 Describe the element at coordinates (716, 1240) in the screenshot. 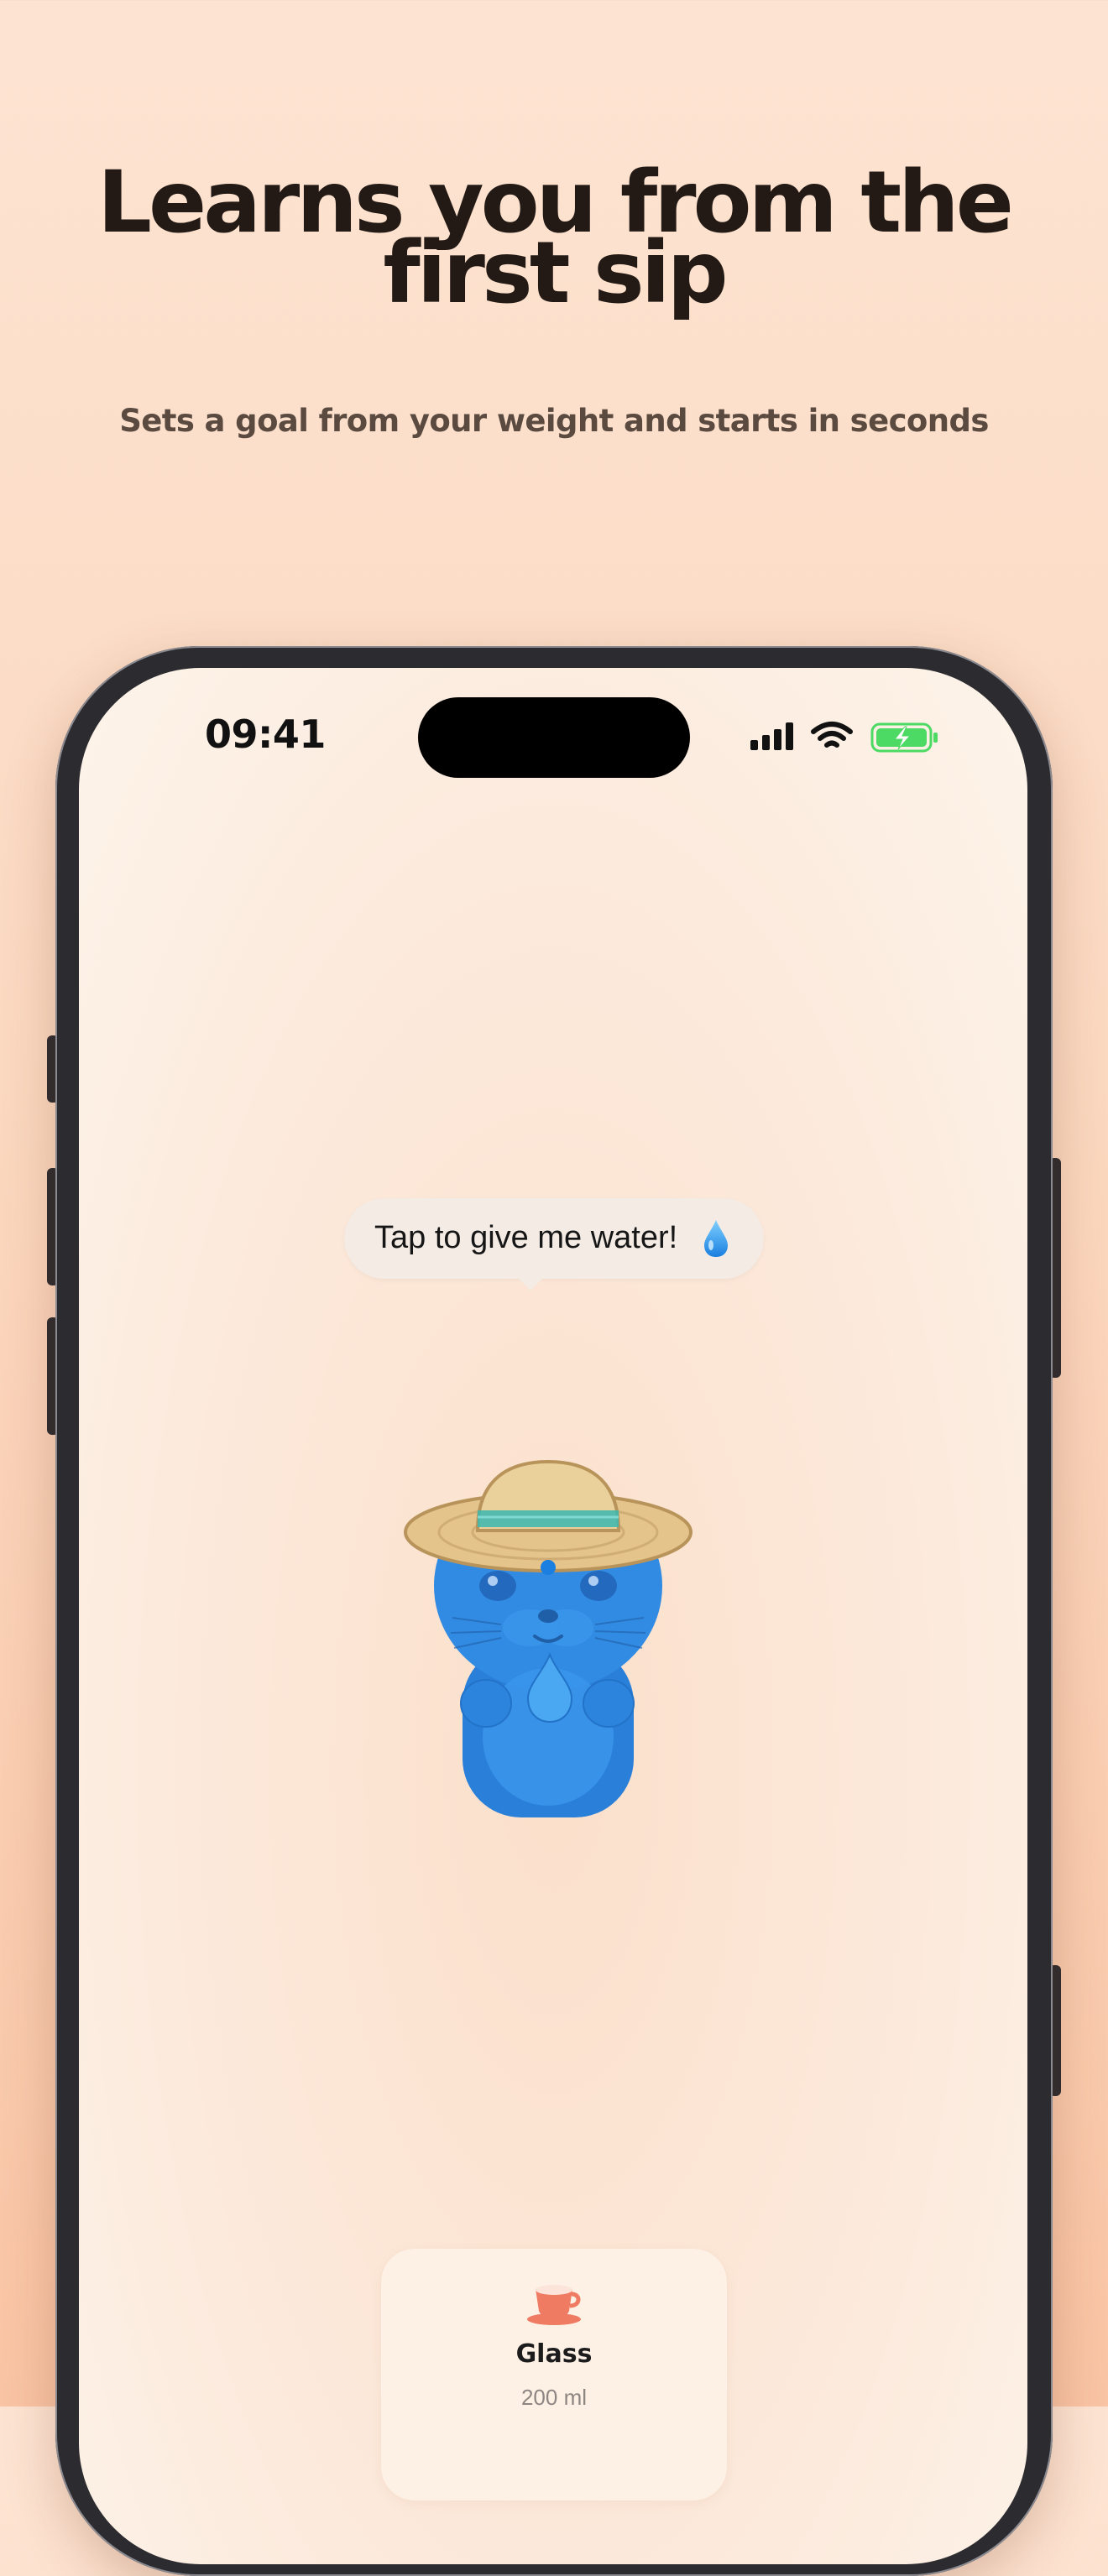

I see `water-drop-icon` at that location.